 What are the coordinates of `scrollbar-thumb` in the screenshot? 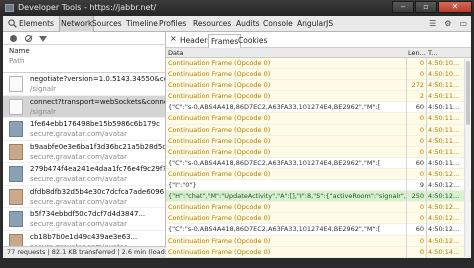 It's located at (468, 93).